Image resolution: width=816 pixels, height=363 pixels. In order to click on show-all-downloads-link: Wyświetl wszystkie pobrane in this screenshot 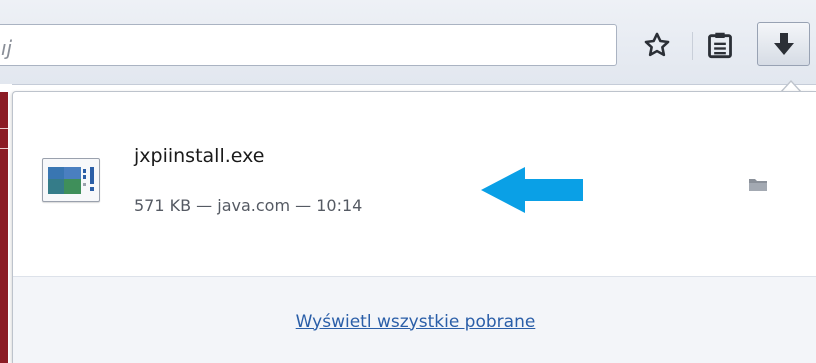, I will do `click(416, 322)`.